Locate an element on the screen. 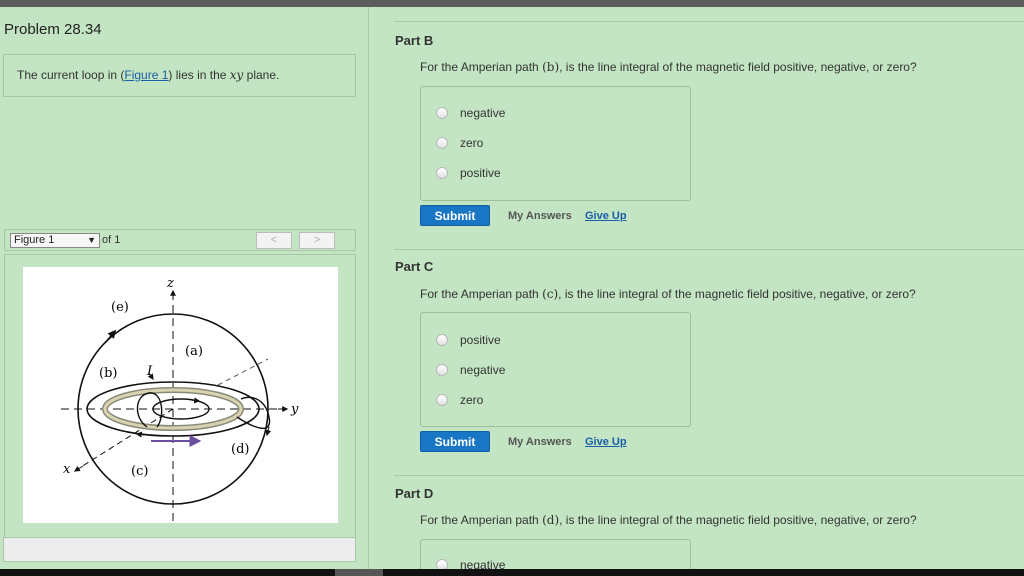 Image resolution: width=1024 pixels, height=576 pixels. label-c: (c) is located at coordinates (139, 471).